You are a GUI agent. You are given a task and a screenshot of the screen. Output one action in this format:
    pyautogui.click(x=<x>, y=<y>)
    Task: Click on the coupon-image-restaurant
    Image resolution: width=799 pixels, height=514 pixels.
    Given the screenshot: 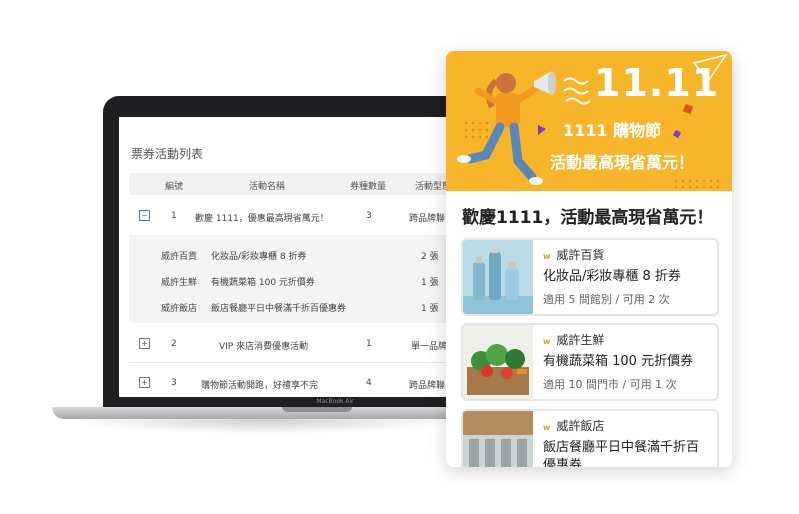 What is the action you would take?
    pyautogui.click(x=498, y=439)
    